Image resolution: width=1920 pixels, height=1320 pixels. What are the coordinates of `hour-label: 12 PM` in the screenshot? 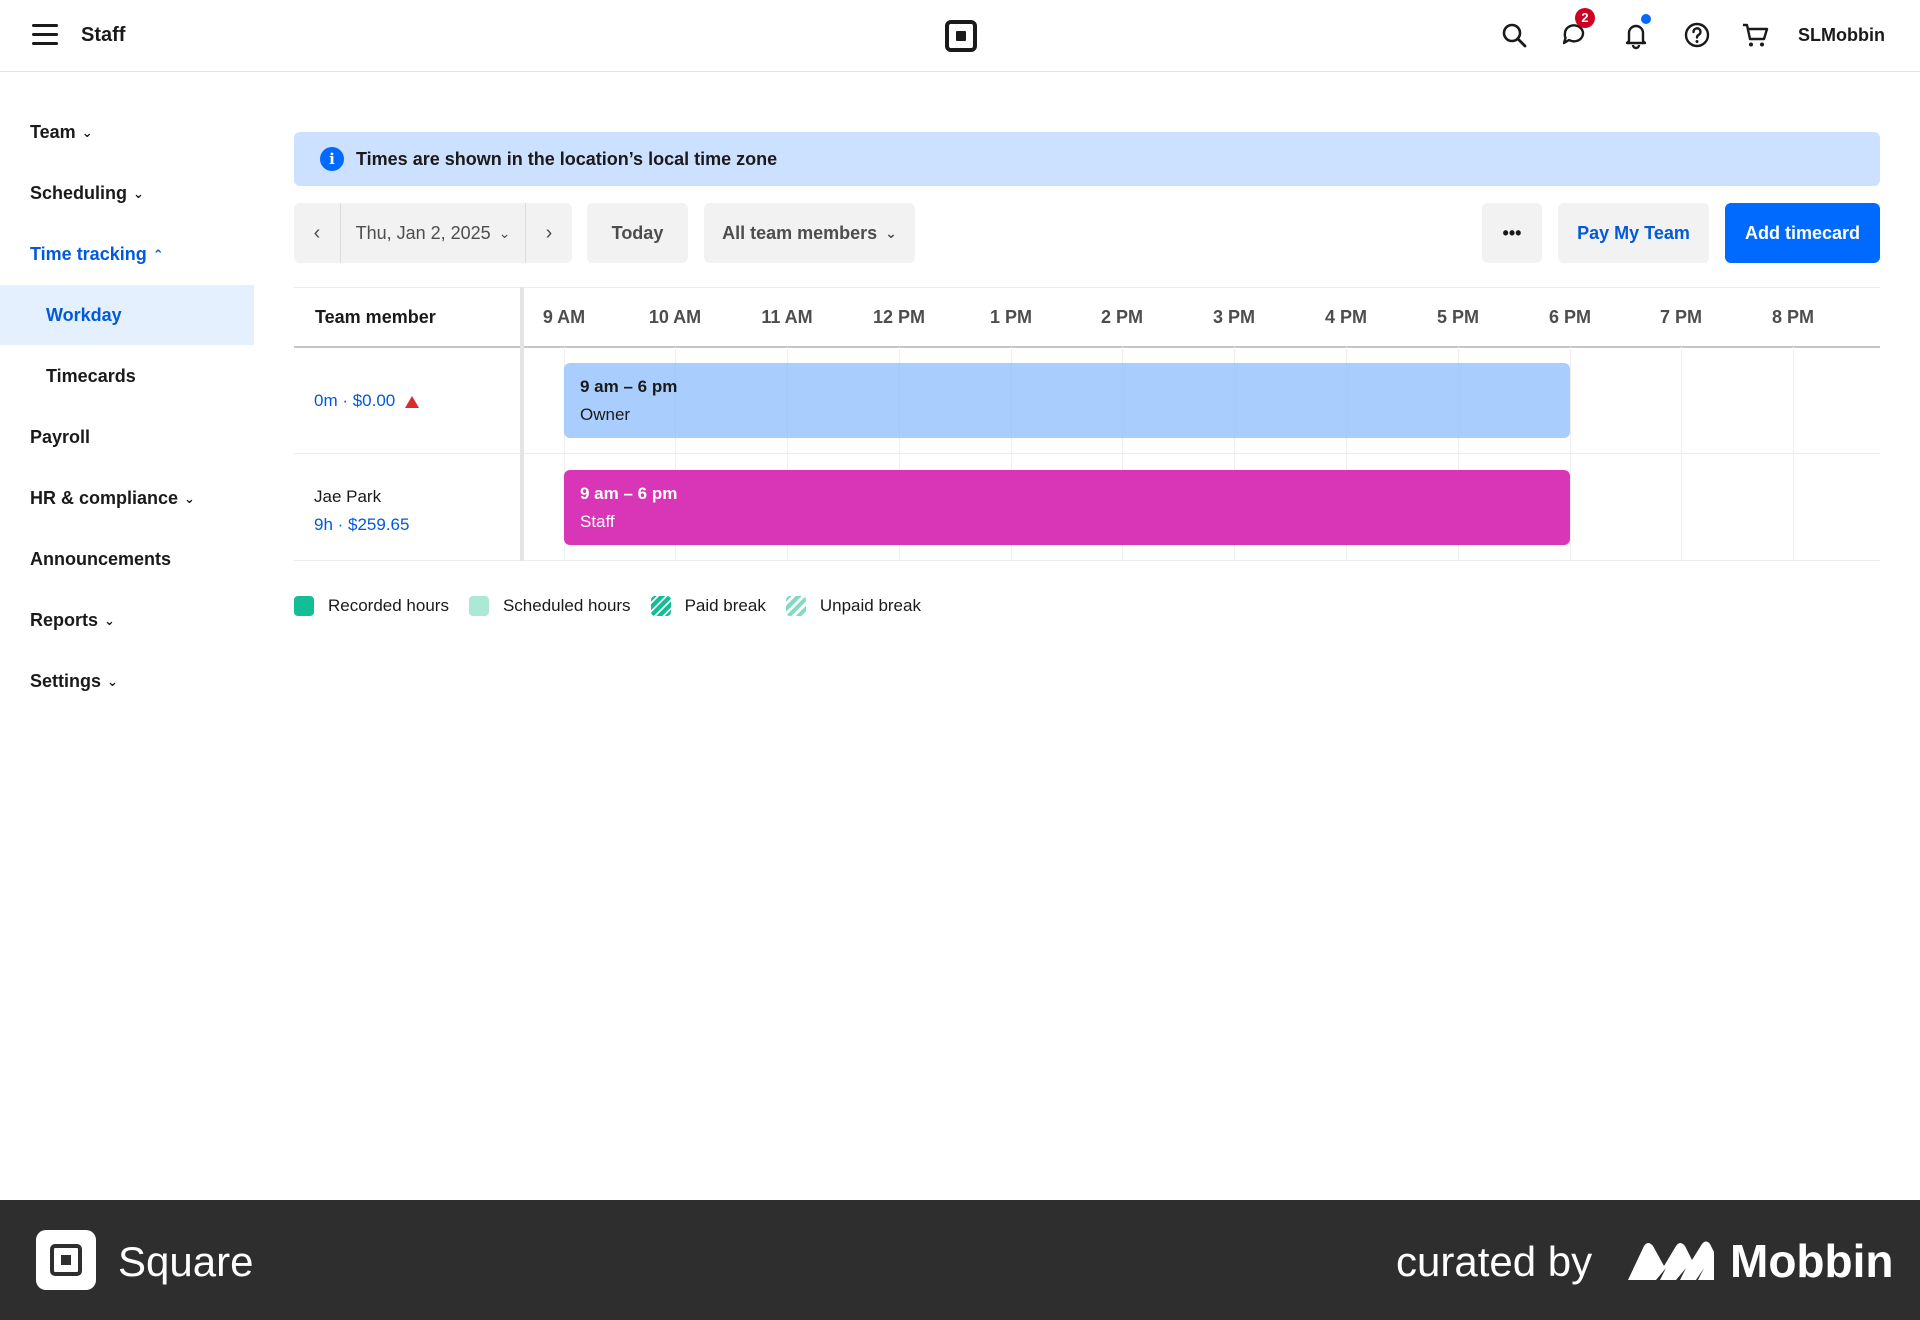 It's located at (899, 317).